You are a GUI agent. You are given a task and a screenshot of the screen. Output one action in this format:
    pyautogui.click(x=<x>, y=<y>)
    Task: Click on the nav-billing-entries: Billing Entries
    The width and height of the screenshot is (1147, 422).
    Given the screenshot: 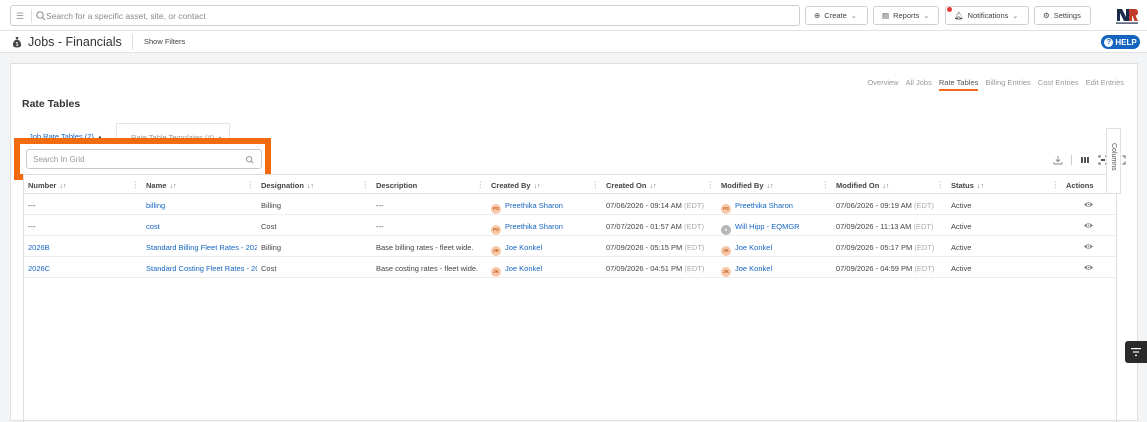 What is the action you would take?
    pyautogui.click(x=1007, y=84)
    